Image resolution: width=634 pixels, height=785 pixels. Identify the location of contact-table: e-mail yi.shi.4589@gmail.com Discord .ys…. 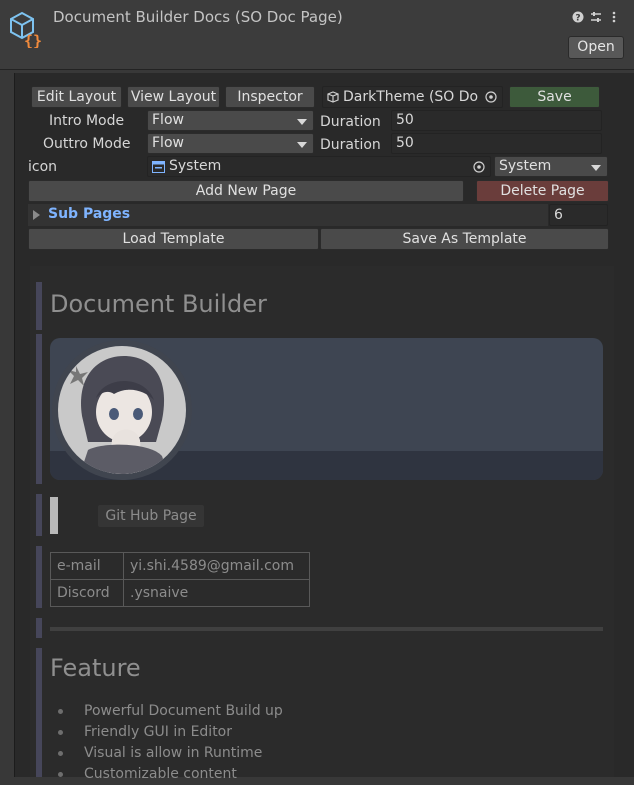
(180, 579).